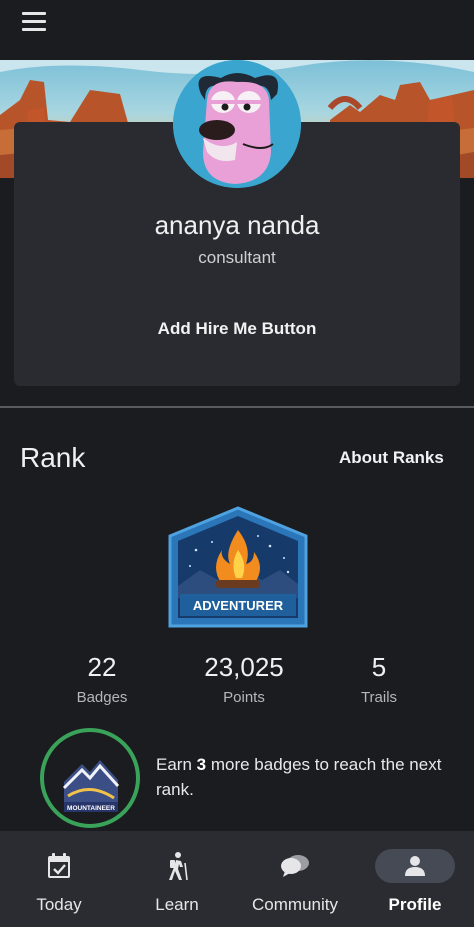  I want to click on nav-learn: Learn, so click(177, 879).